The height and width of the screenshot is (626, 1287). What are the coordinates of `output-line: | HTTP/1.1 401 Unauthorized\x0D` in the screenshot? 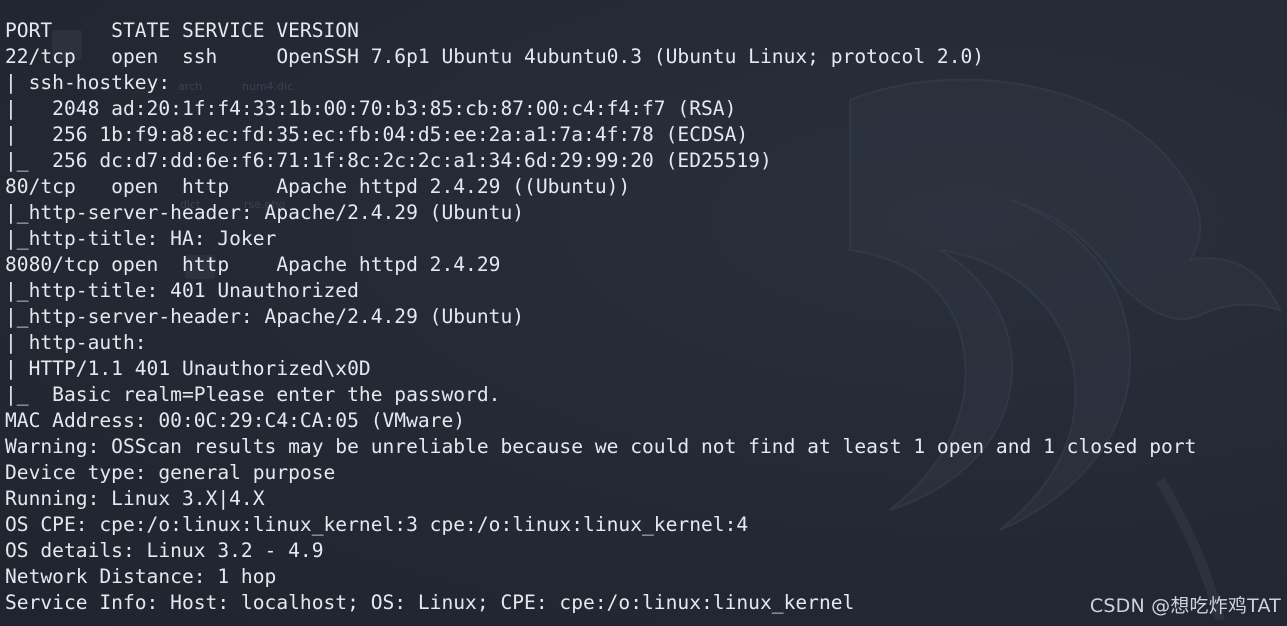 It's located at (188, 368).